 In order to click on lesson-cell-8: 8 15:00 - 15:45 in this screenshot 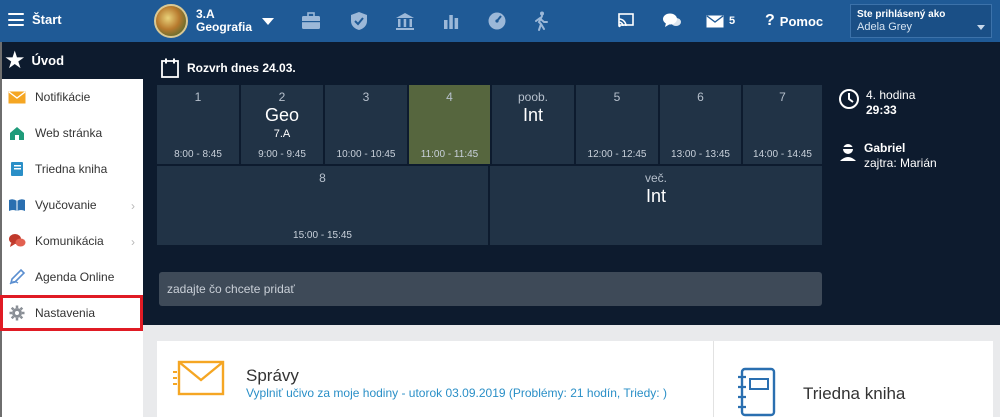, I will do `click(322, 205)`.